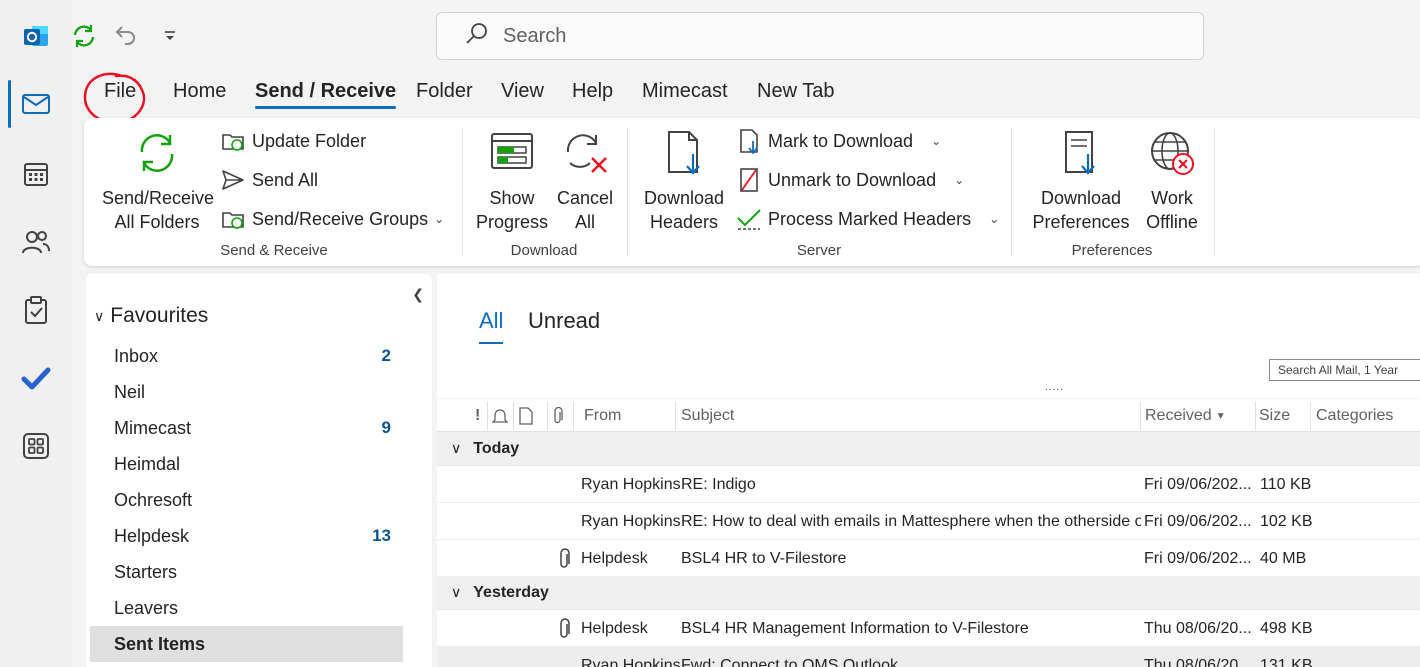 This screenshot has width=1420, height=667. I want to click on folder-sent-items: Sent Items, so click(246, 644).